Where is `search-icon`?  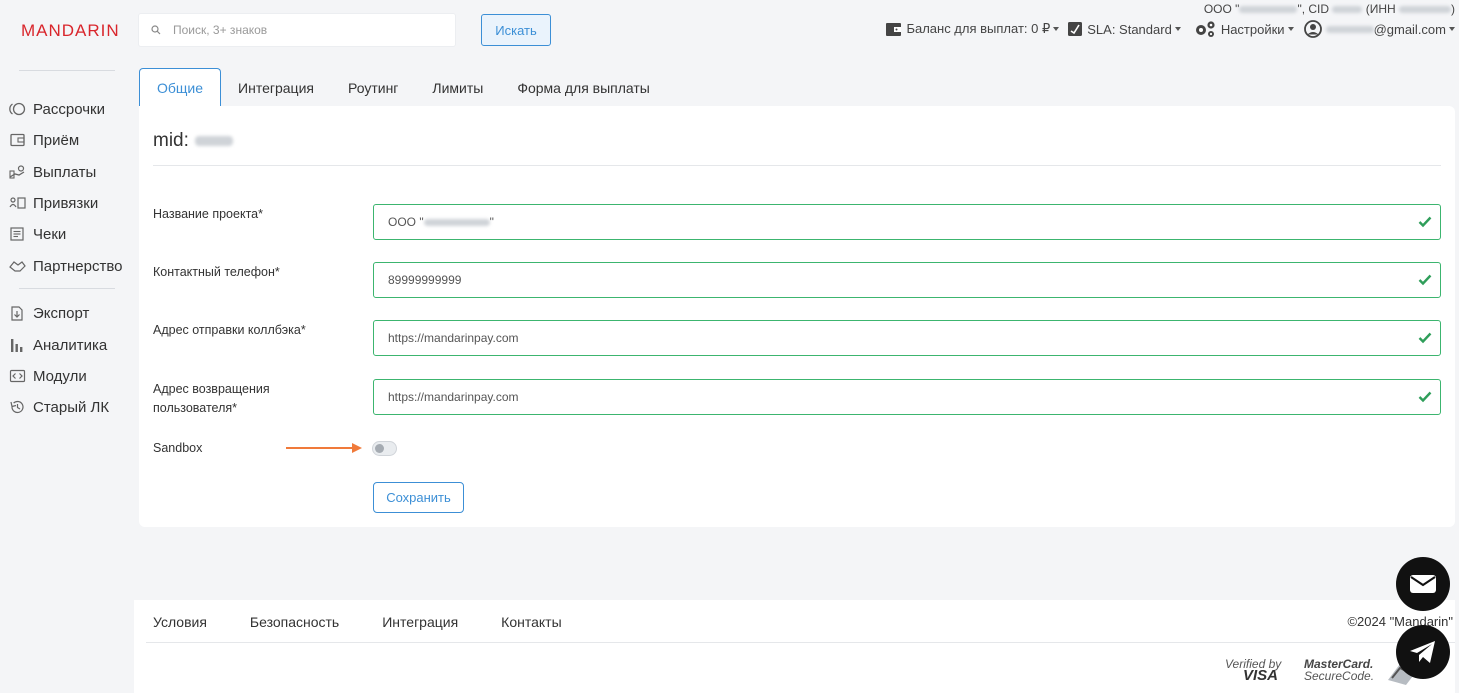 search-icon is located at coordinates (156, 30).